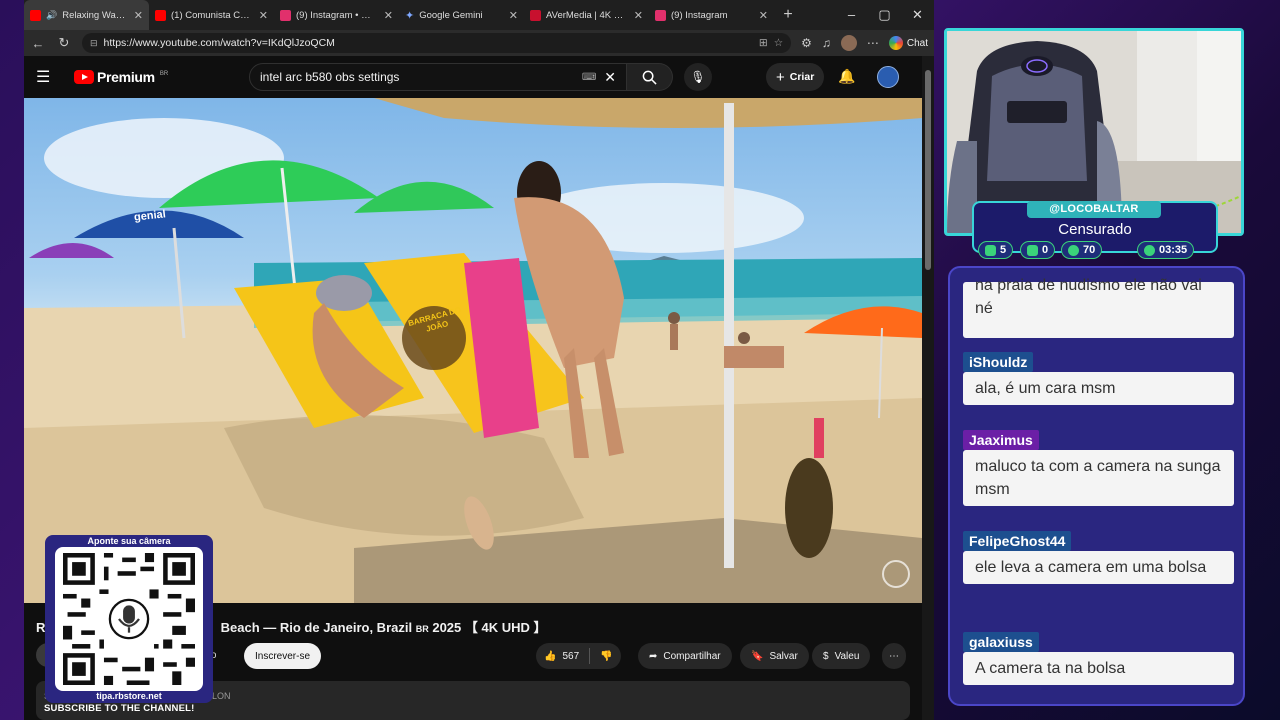 This screenshot has width=1280, height=720. I want to click on tab-title: AVerMedia | 4K HDMI, so click(586, 15).